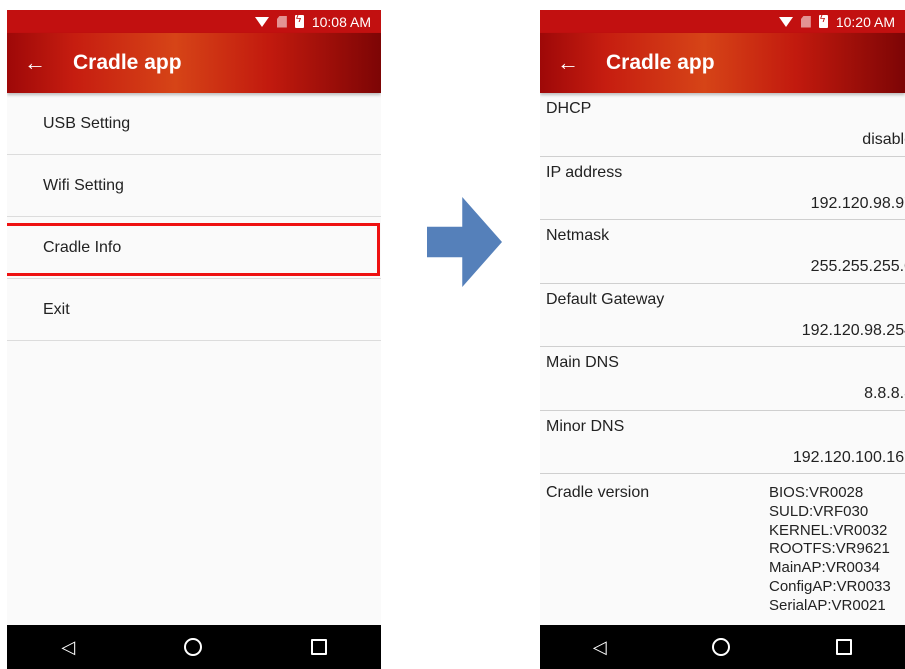 The image size is (905, 669). What do you see at coordinates (585, 426) in the screenshot?
I see `info-label: Minor DNS` at bounding box center [585, 426].